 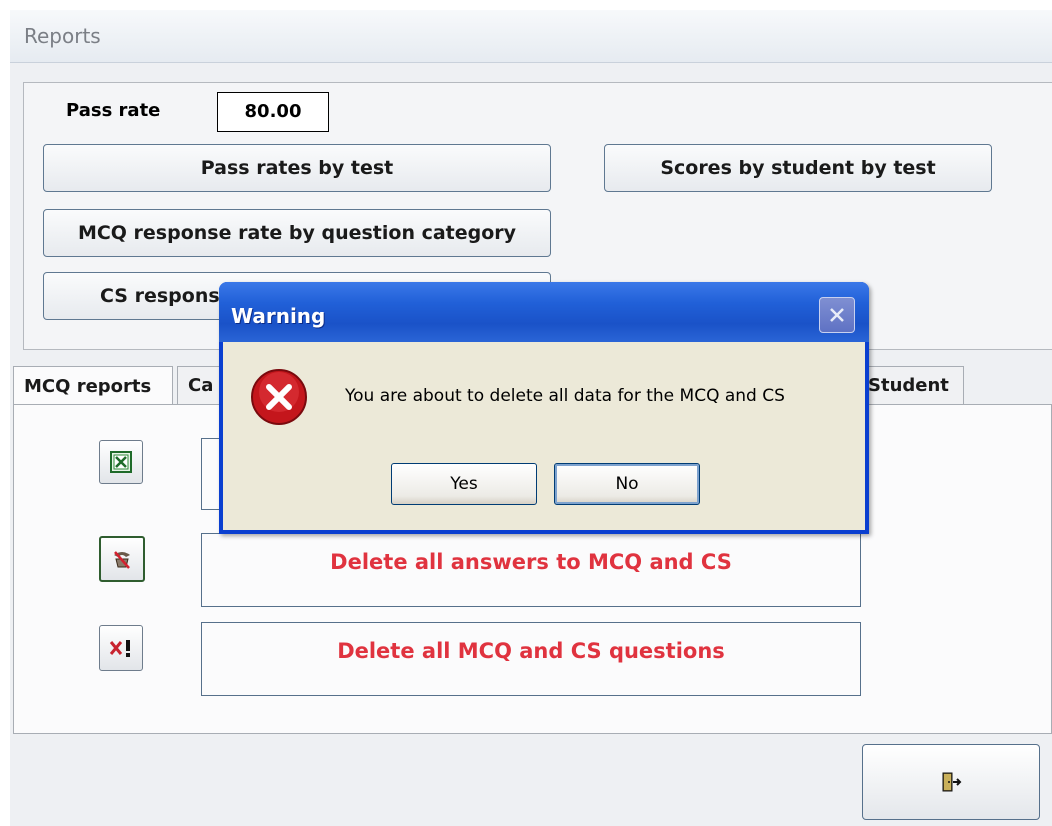 What do you see at coordinates (278, 316) in the screenshot?
I see `dialog-title: Warning` at bounding box center [278, 316].